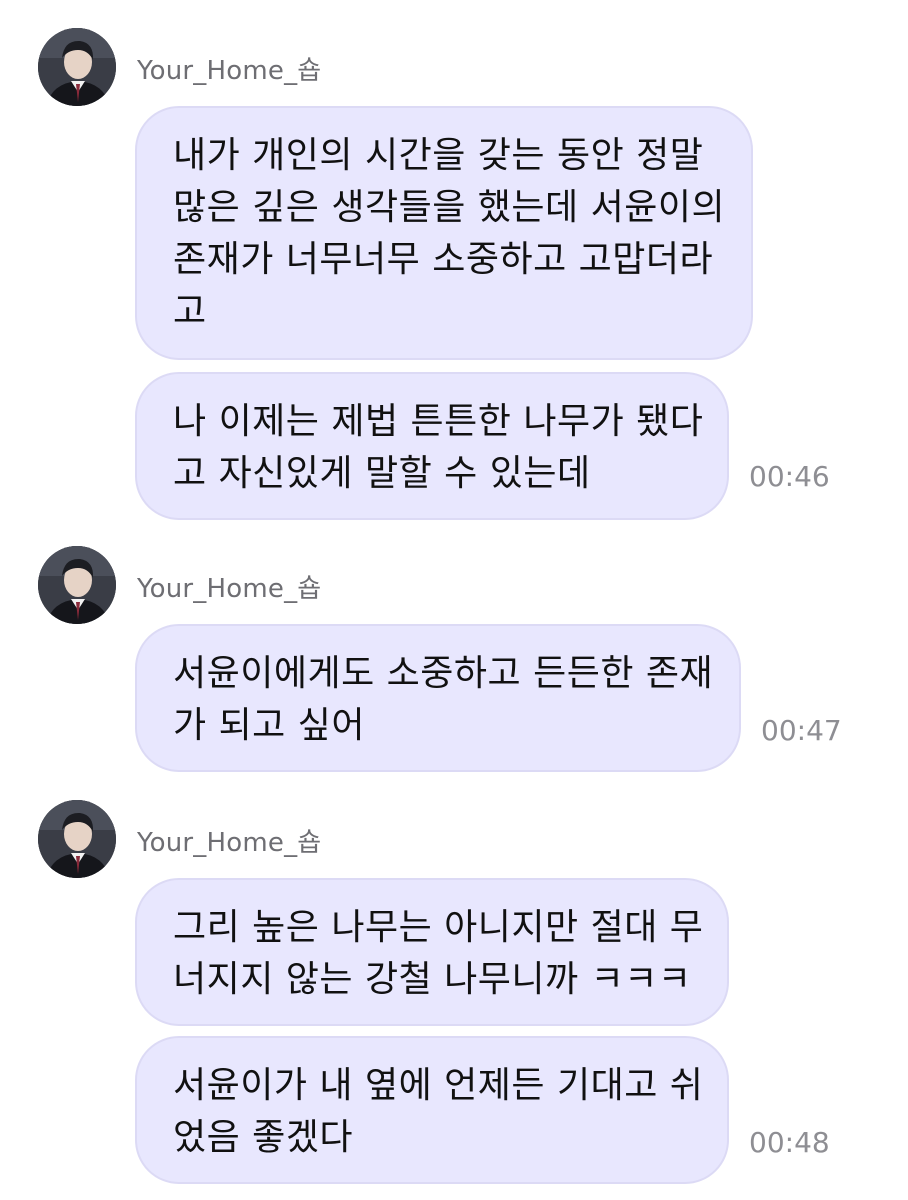  I want to click on message-text: 많은 깊은 생각들을 했는데 서윤이의, so click(449, 207).